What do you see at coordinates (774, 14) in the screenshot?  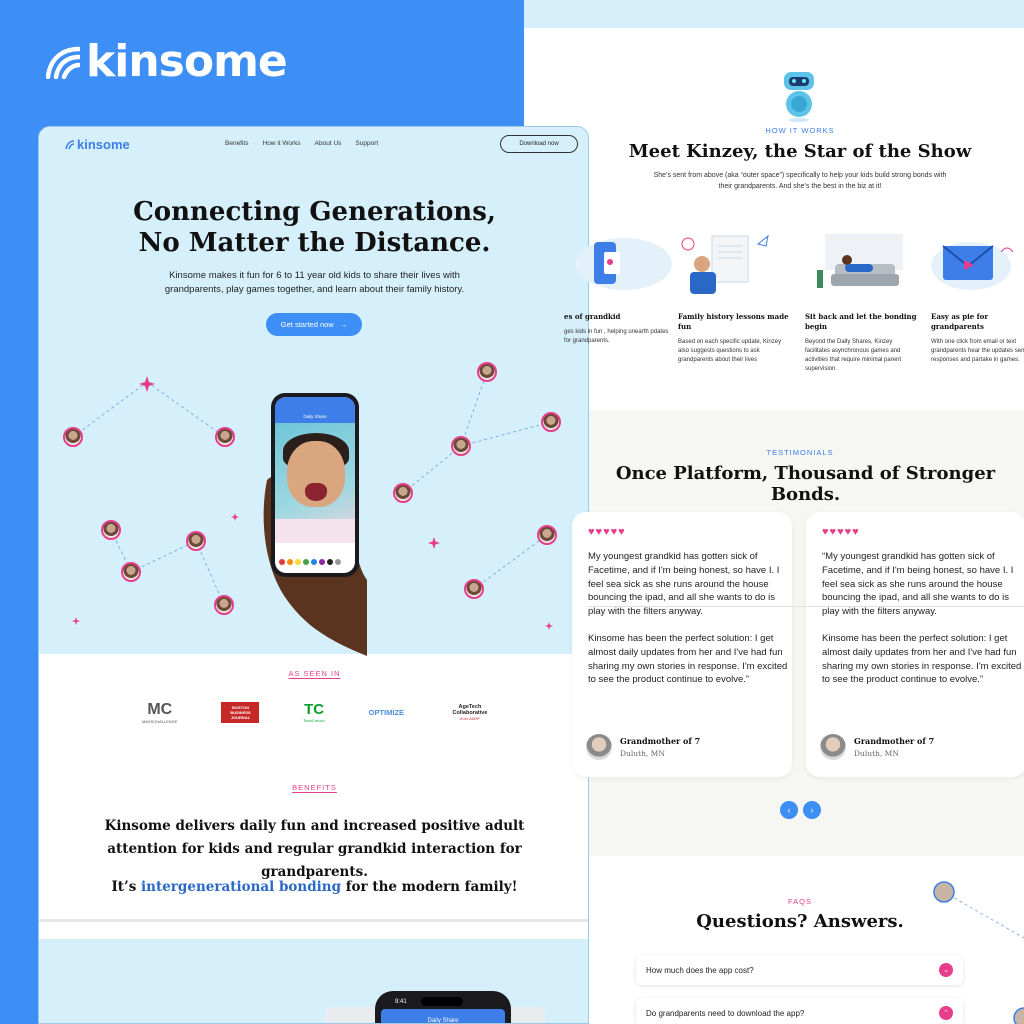 I see `top-strip` at bounding box center [774, 14].